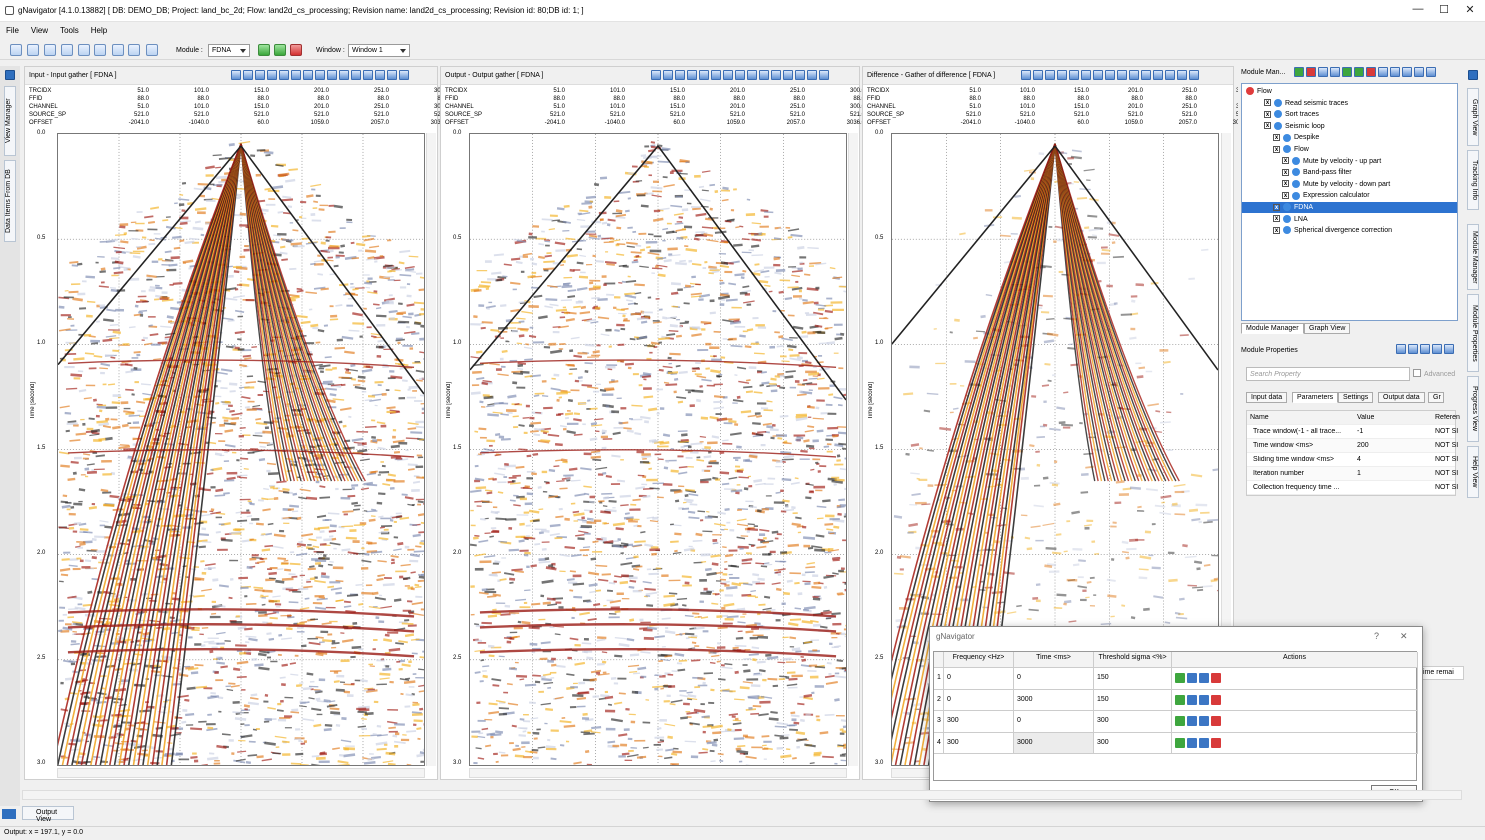 This screenshot has width=1485, height=840. I want to click on close-button: ✕, so click(1470, 9).